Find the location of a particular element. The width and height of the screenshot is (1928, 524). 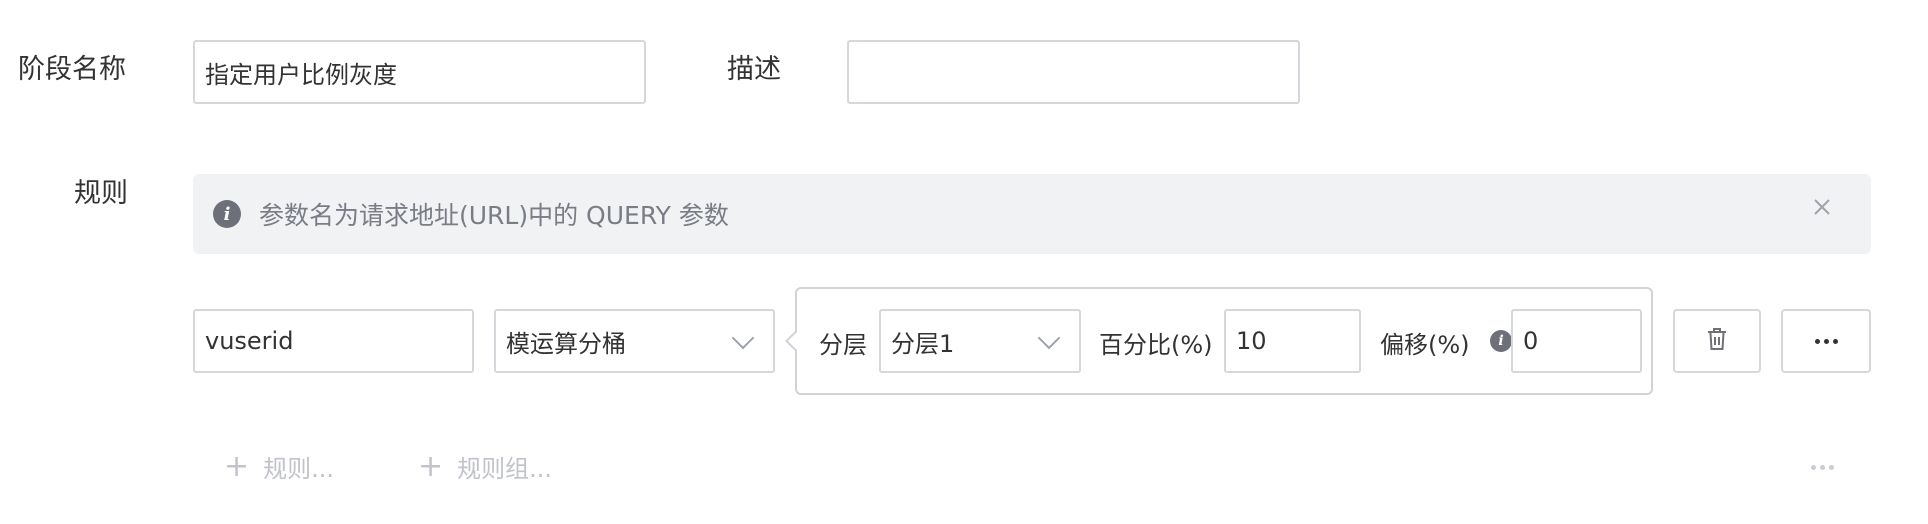

offset-input: 0 is located at coordinates (1576, 341).